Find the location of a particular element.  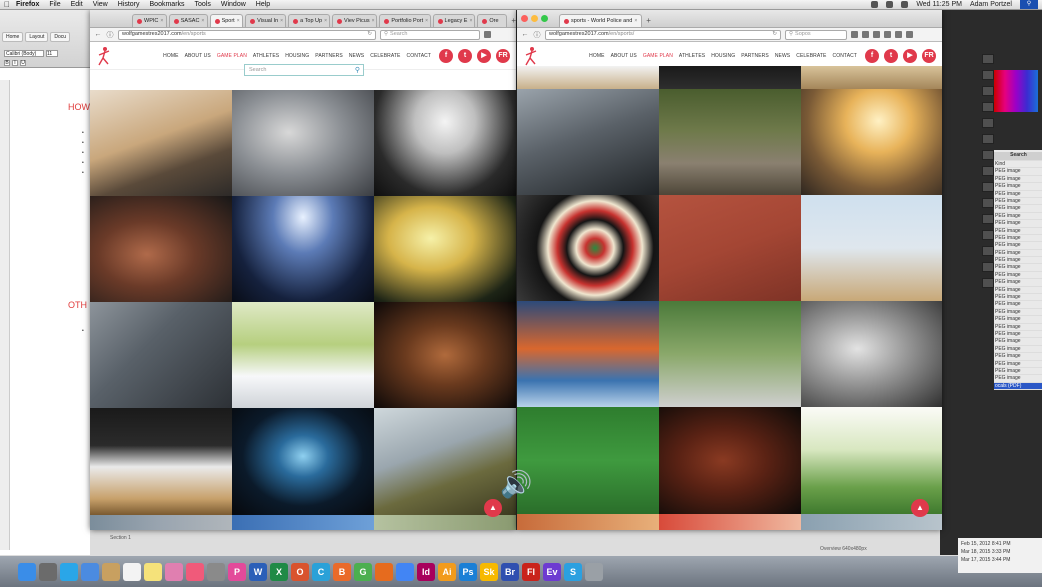

fishing-photo is located at coordinates (161, 143).